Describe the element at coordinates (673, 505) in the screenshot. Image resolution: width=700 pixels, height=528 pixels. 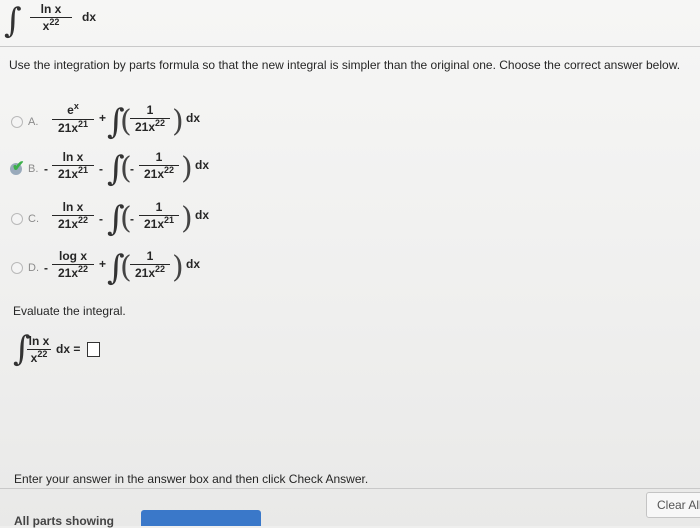
I see `clear-all-button: Clear All` at that location.